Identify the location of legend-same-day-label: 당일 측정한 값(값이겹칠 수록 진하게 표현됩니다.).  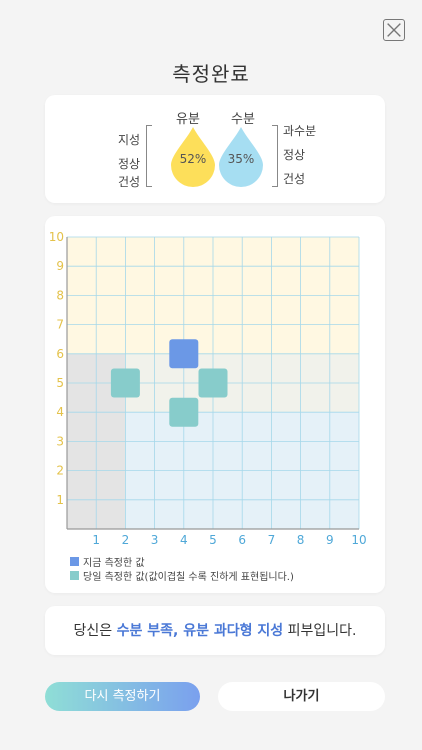
(188, 577).